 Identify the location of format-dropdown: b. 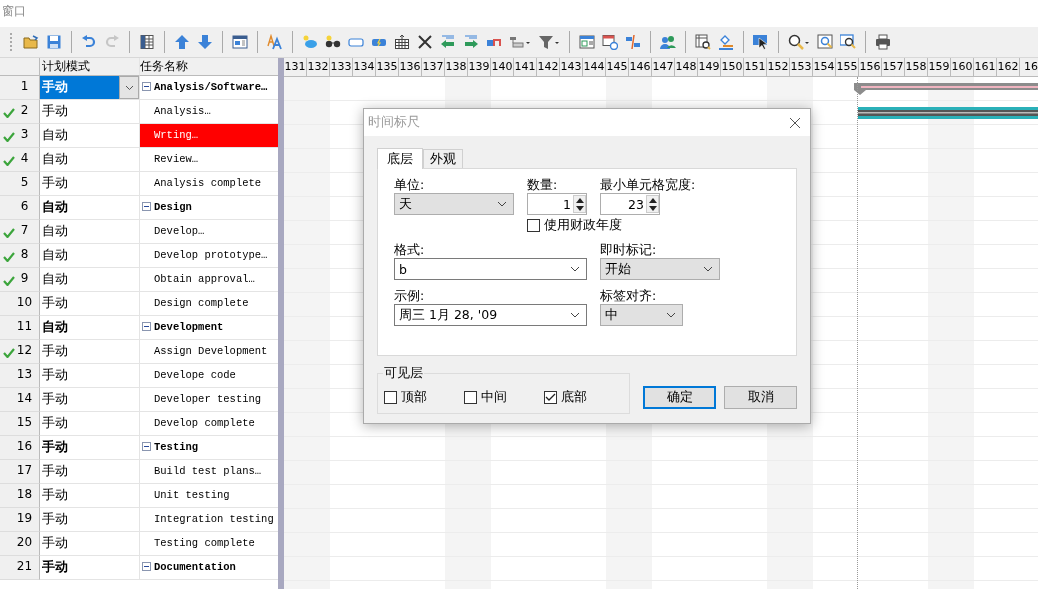
(490, 269).